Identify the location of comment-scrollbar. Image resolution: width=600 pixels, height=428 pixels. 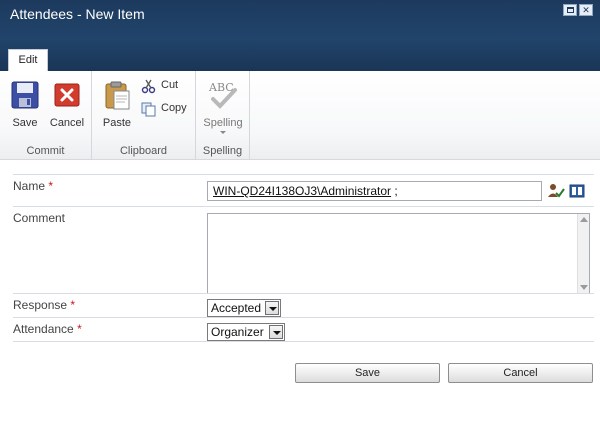
(583, 253).